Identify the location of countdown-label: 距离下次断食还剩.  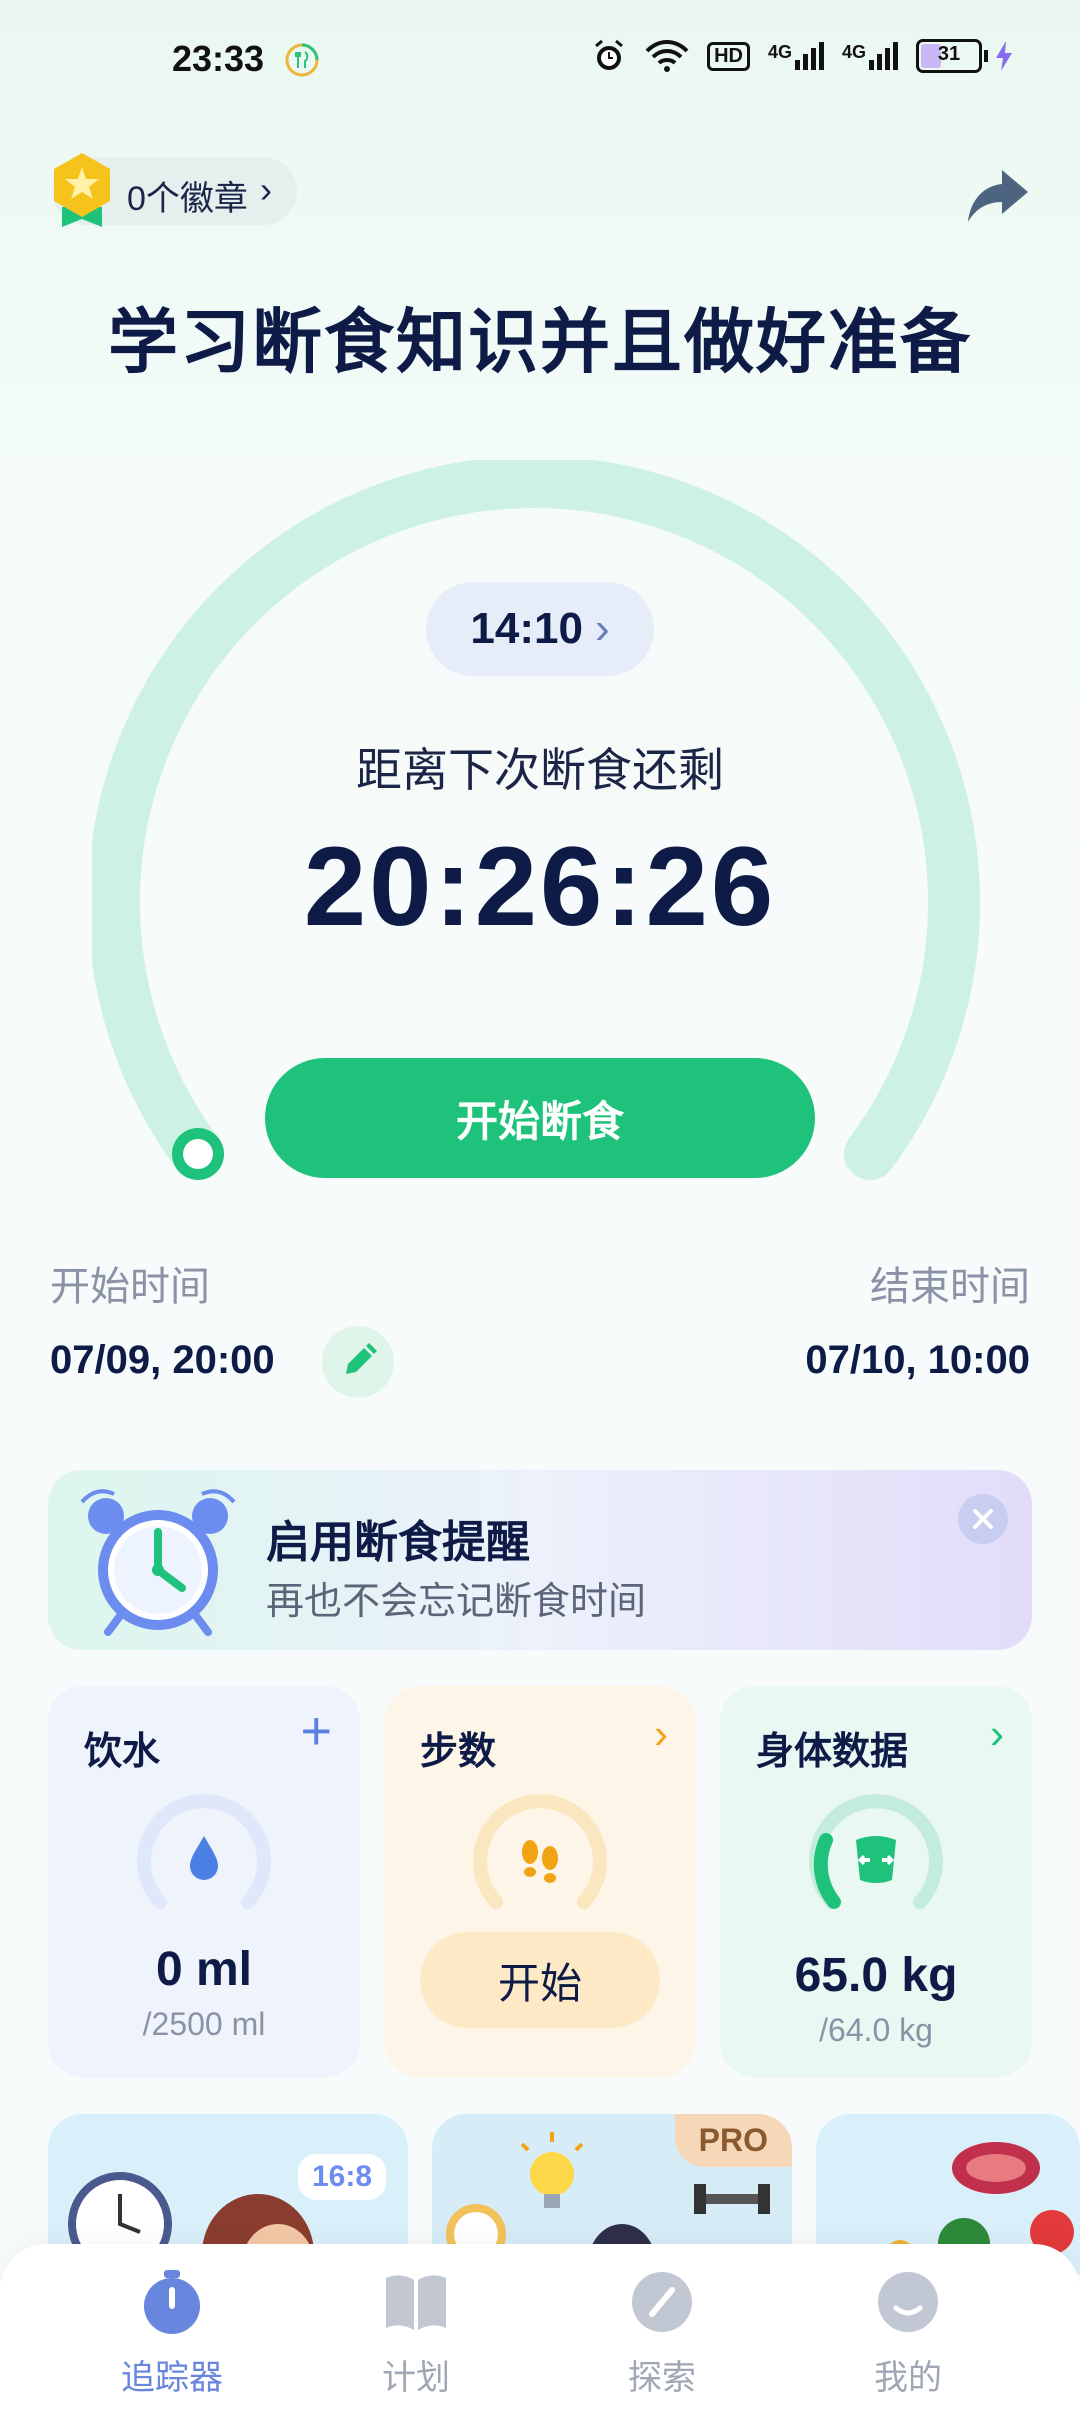
(540, 770).